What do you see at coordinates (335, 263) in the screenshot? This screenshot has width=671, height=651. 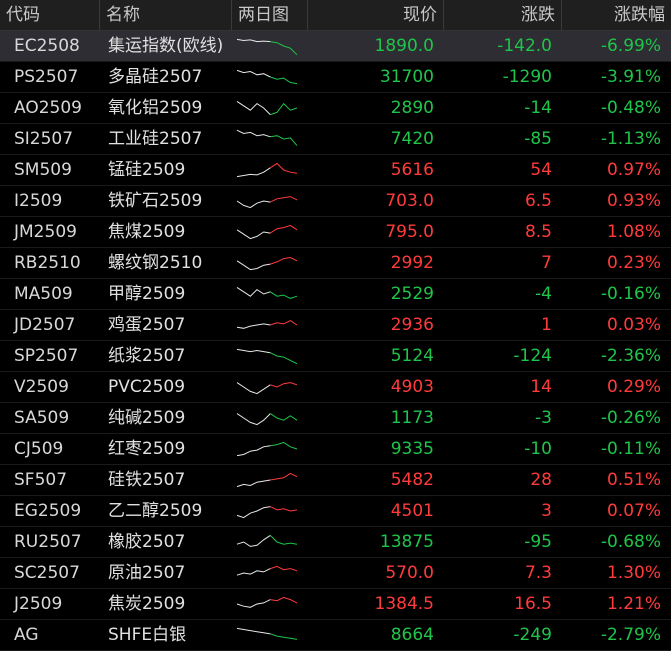 I see `table-row: RB2510 螺纹钢2510 2992 7 0.23%` at bounding box center [335, 263].